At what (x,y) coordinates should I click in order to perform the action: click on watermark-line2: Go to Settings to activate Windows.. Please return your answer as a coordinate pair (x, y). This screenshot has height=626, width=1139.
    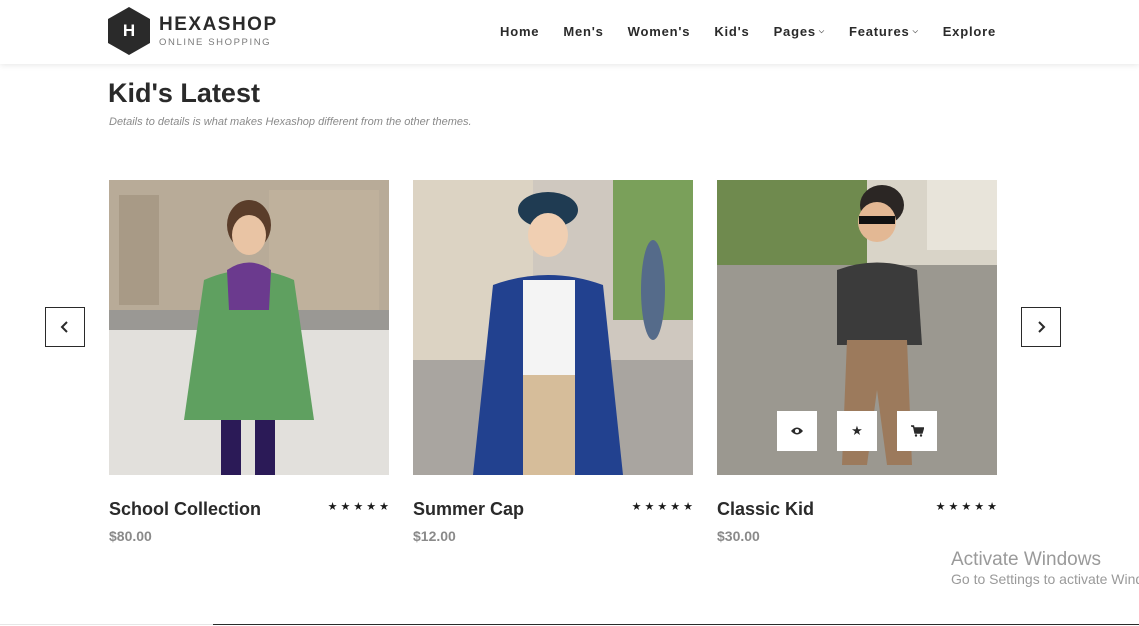
    Looking at the image, I should click on (1045, 578).